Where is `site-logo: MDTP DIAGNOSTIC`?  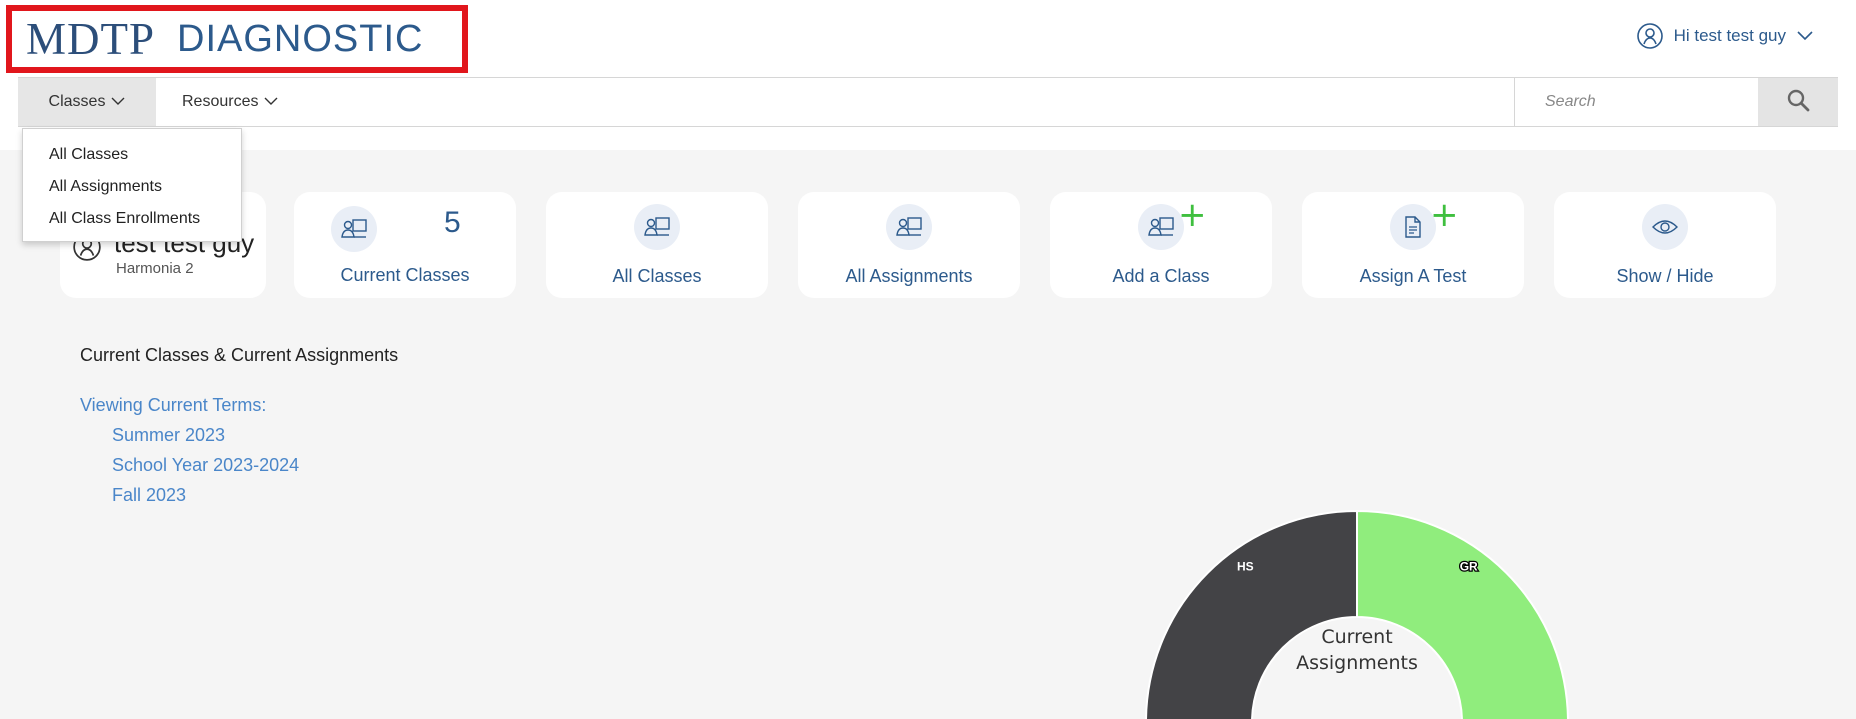
site-logo: MDTP DIAGNOSTIC is located at coordinates (237, 39).